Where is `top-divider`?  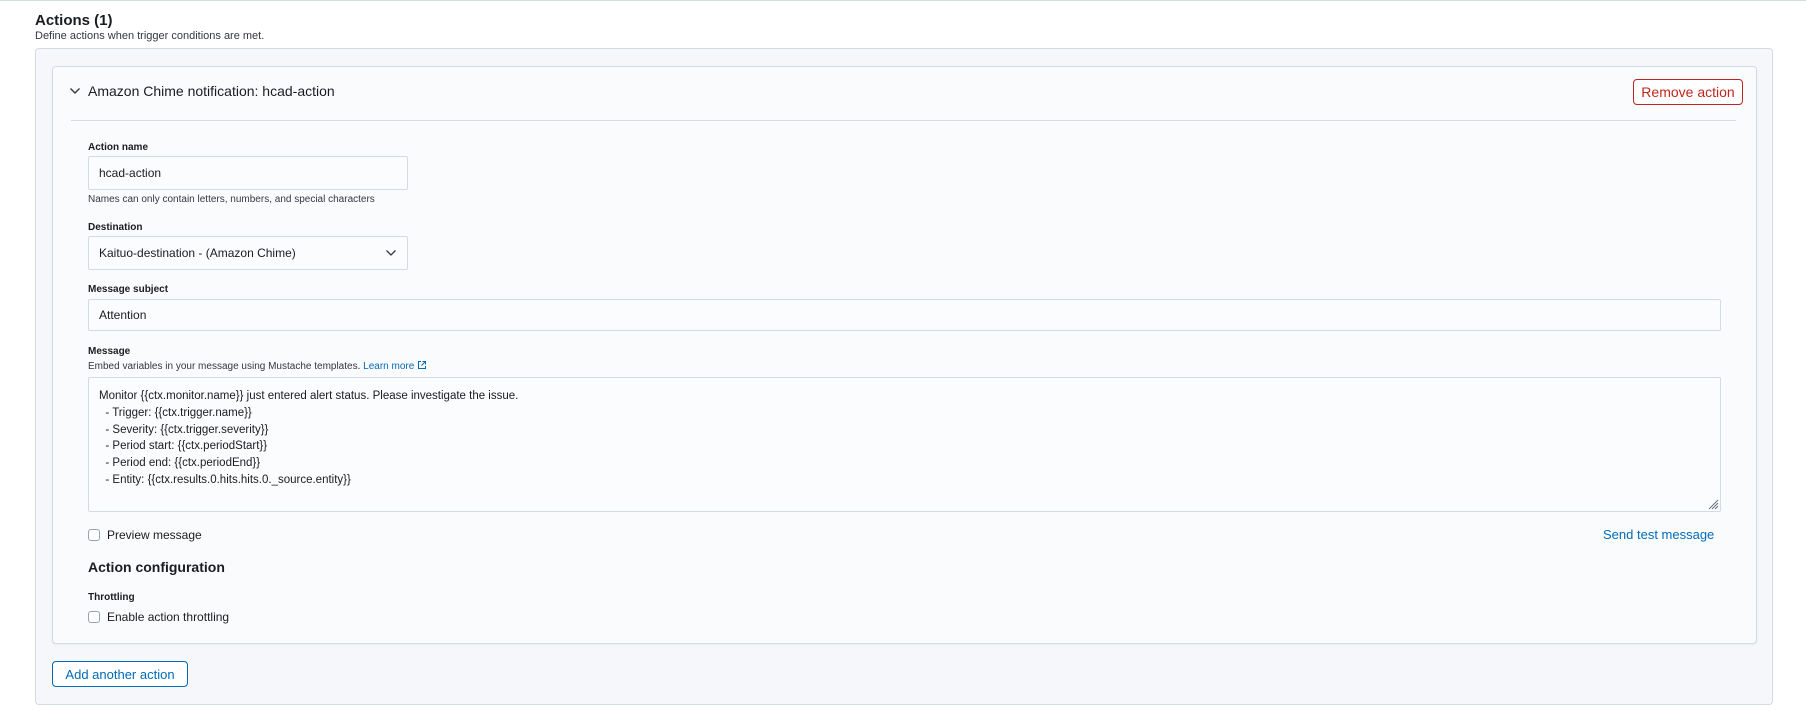
top-divider is located at coordinates (903, 0).